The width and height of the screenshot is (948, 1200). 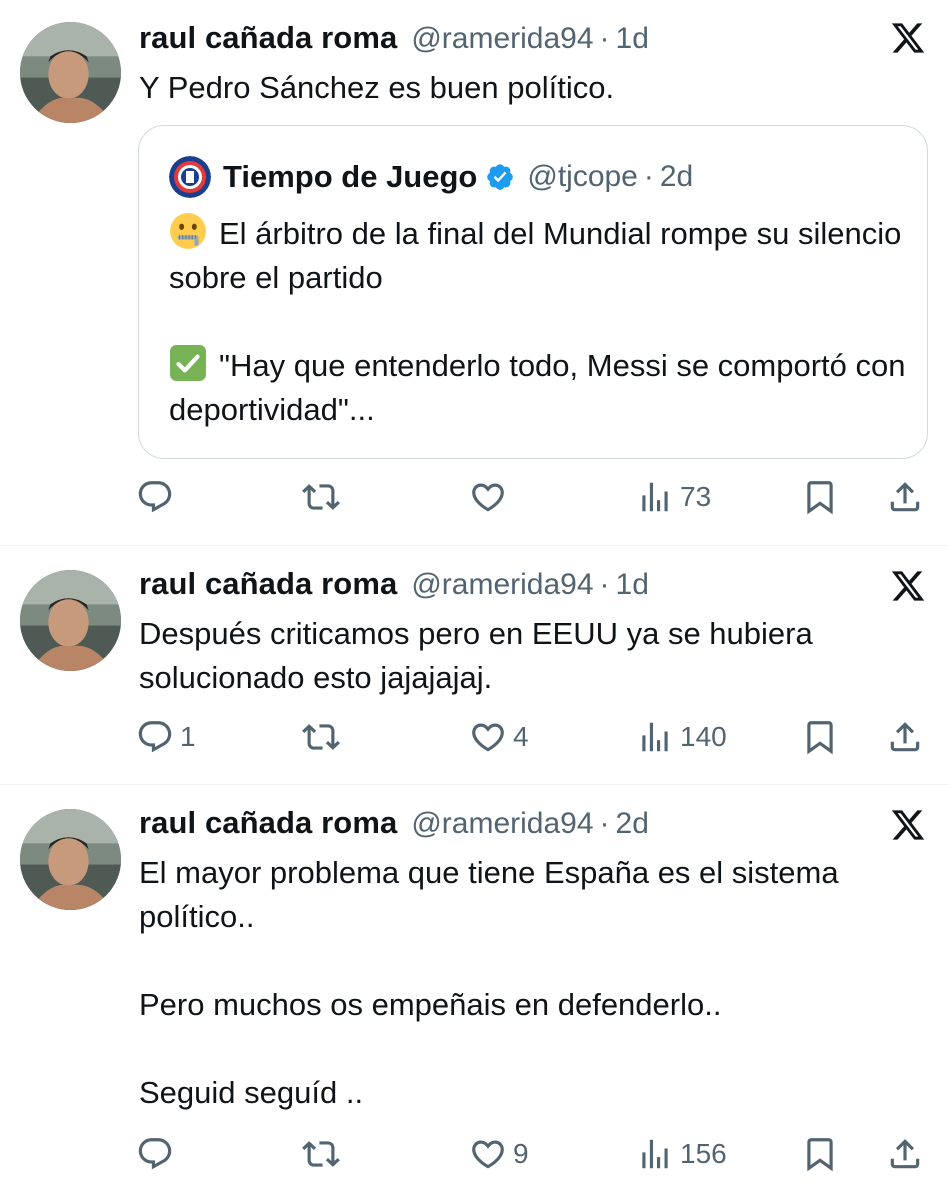 What do you see at coordinates (430, 1004) in the screenshot?
I see `tweet-text-paragraph-2: Pero muchos os empeñais en defenderlo..` at bounding box center [430, 1004].